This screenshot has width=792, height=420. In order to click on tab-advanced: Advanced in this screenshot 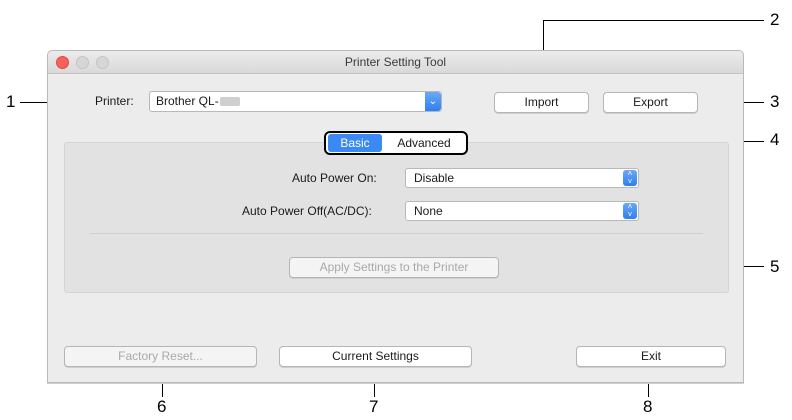, I will do `click(424, 143)`.